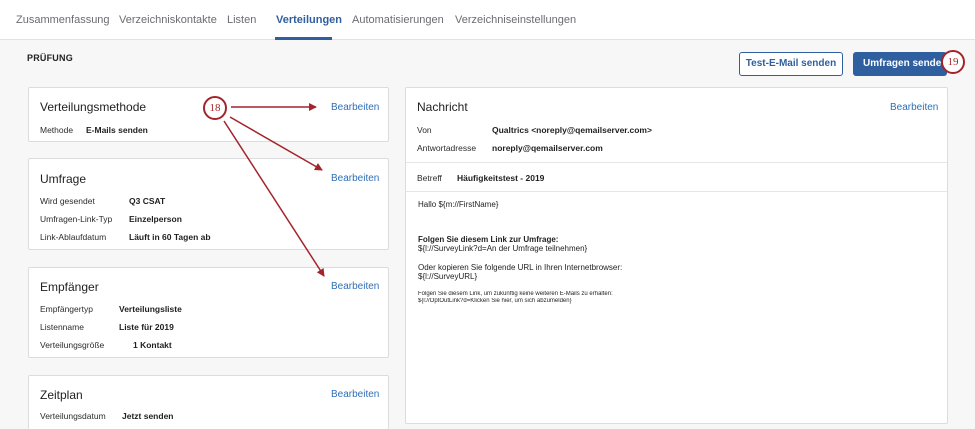 The height and width of the screenshot is (429, 975). Describe the element at coordinates (72, 345) in the screenshot. I see `distribution-size-label: Verteilungsgröße` at that location.